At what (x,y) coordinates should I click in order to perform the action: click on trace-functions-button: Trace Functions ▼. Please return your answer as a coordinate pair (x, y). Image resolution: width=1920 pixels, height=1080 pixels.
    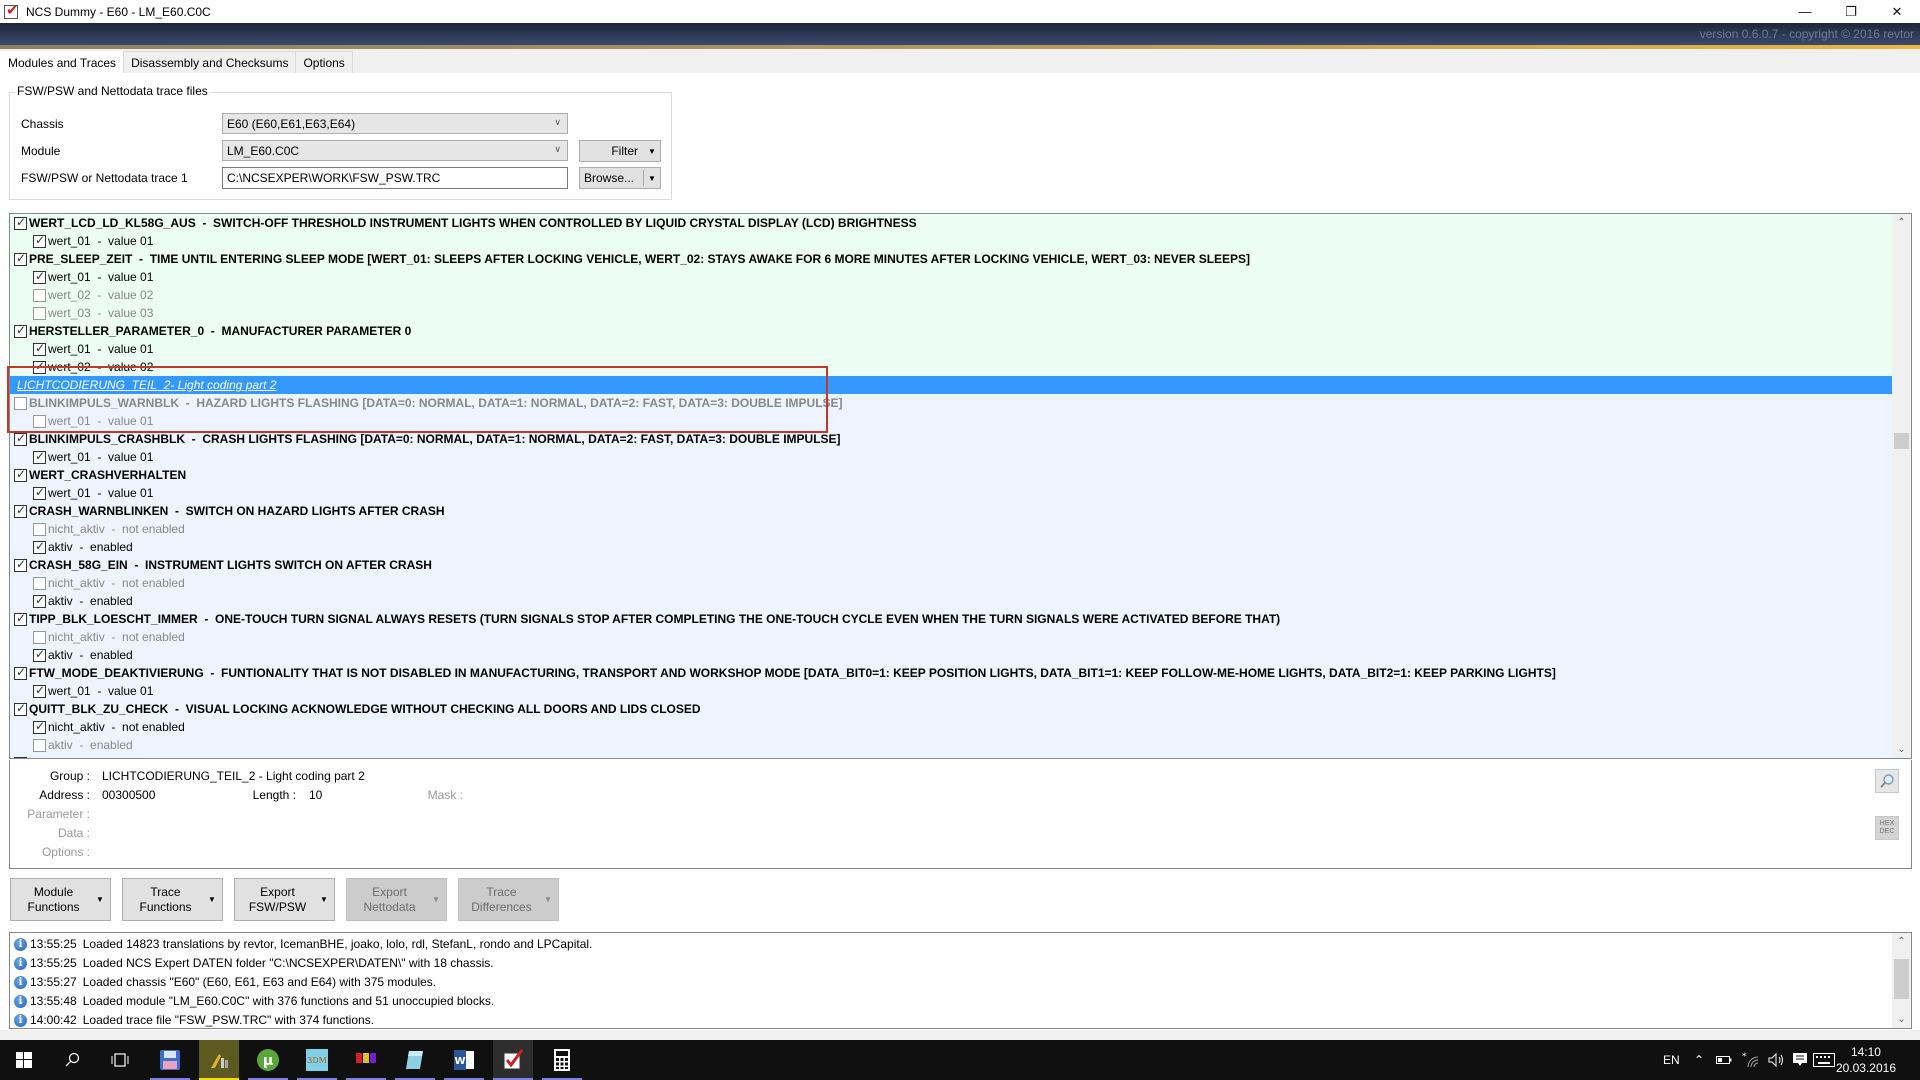
    Looking at the image, I should click on (172, 899).